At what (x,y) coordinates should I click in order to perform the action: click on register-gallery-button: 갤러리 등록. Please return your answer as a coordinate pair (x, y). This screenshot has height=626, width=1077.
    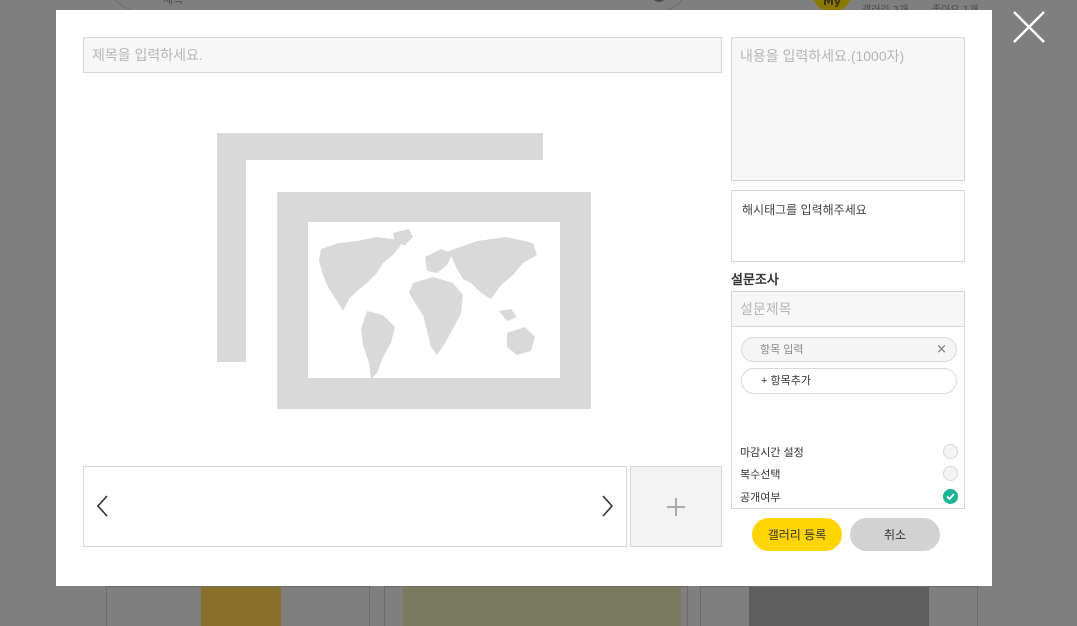
    Looking at the image, I should click on (797, 534).